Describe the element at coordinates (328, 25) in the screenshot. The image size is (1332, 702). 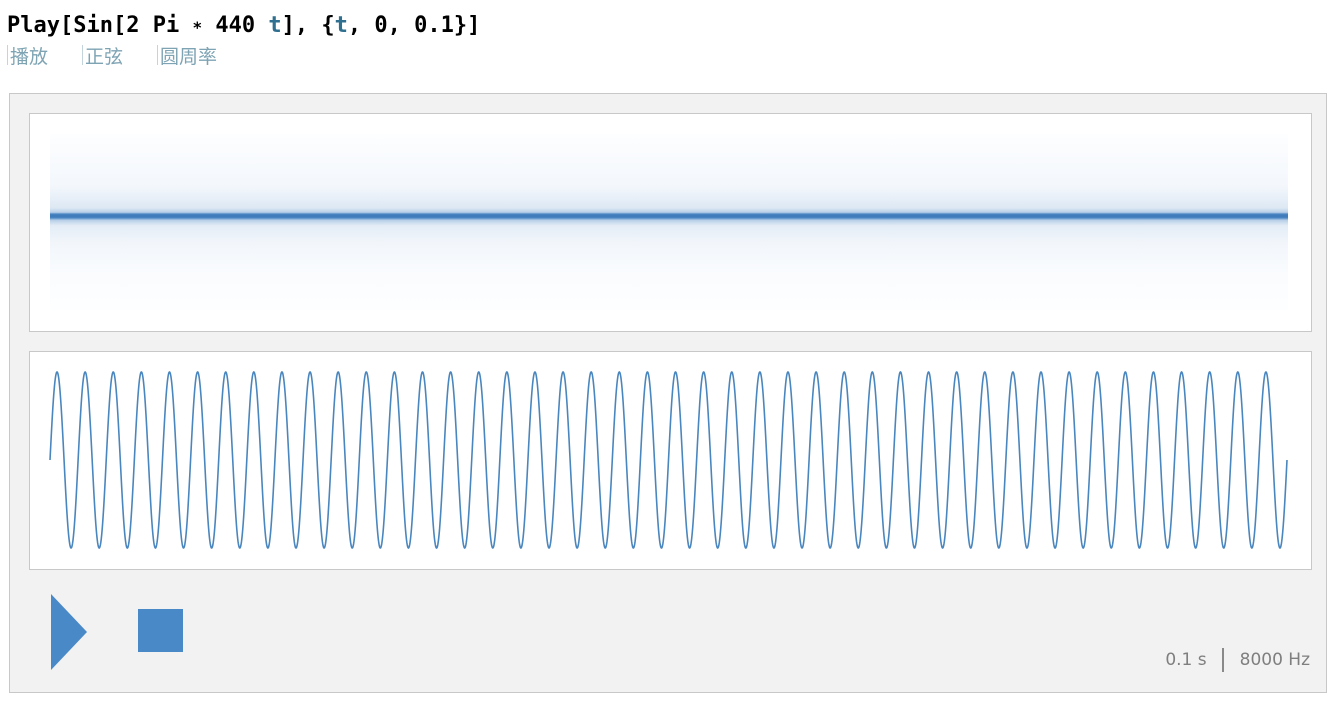
I see `brace-open: {` at that location.